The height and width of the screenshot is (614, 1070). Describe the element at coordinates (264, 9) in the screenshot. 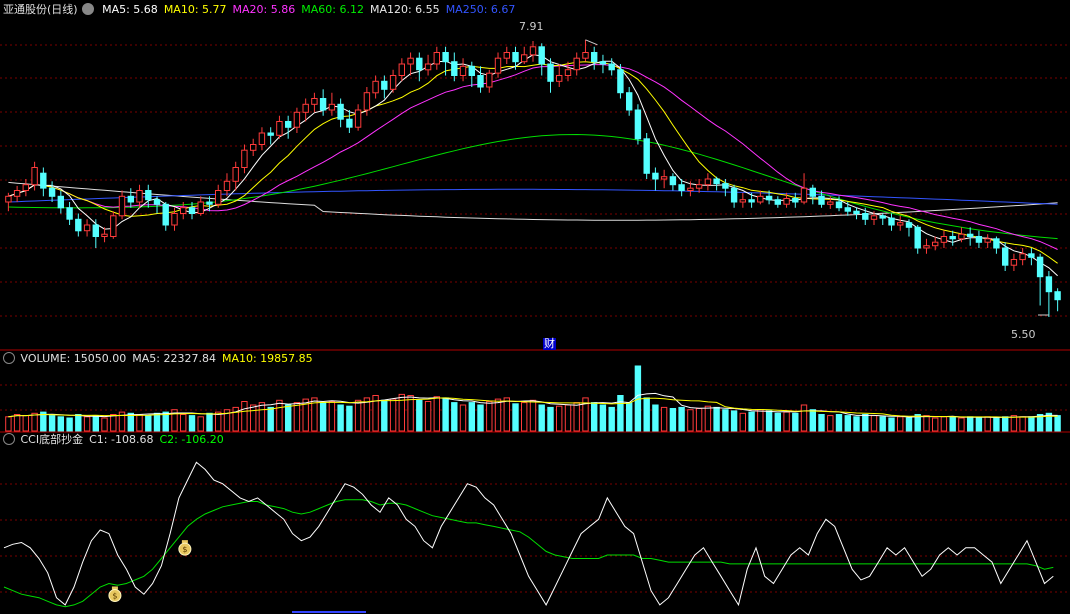

I see `price-legend-item-2: MA20: 5.86` at that location.